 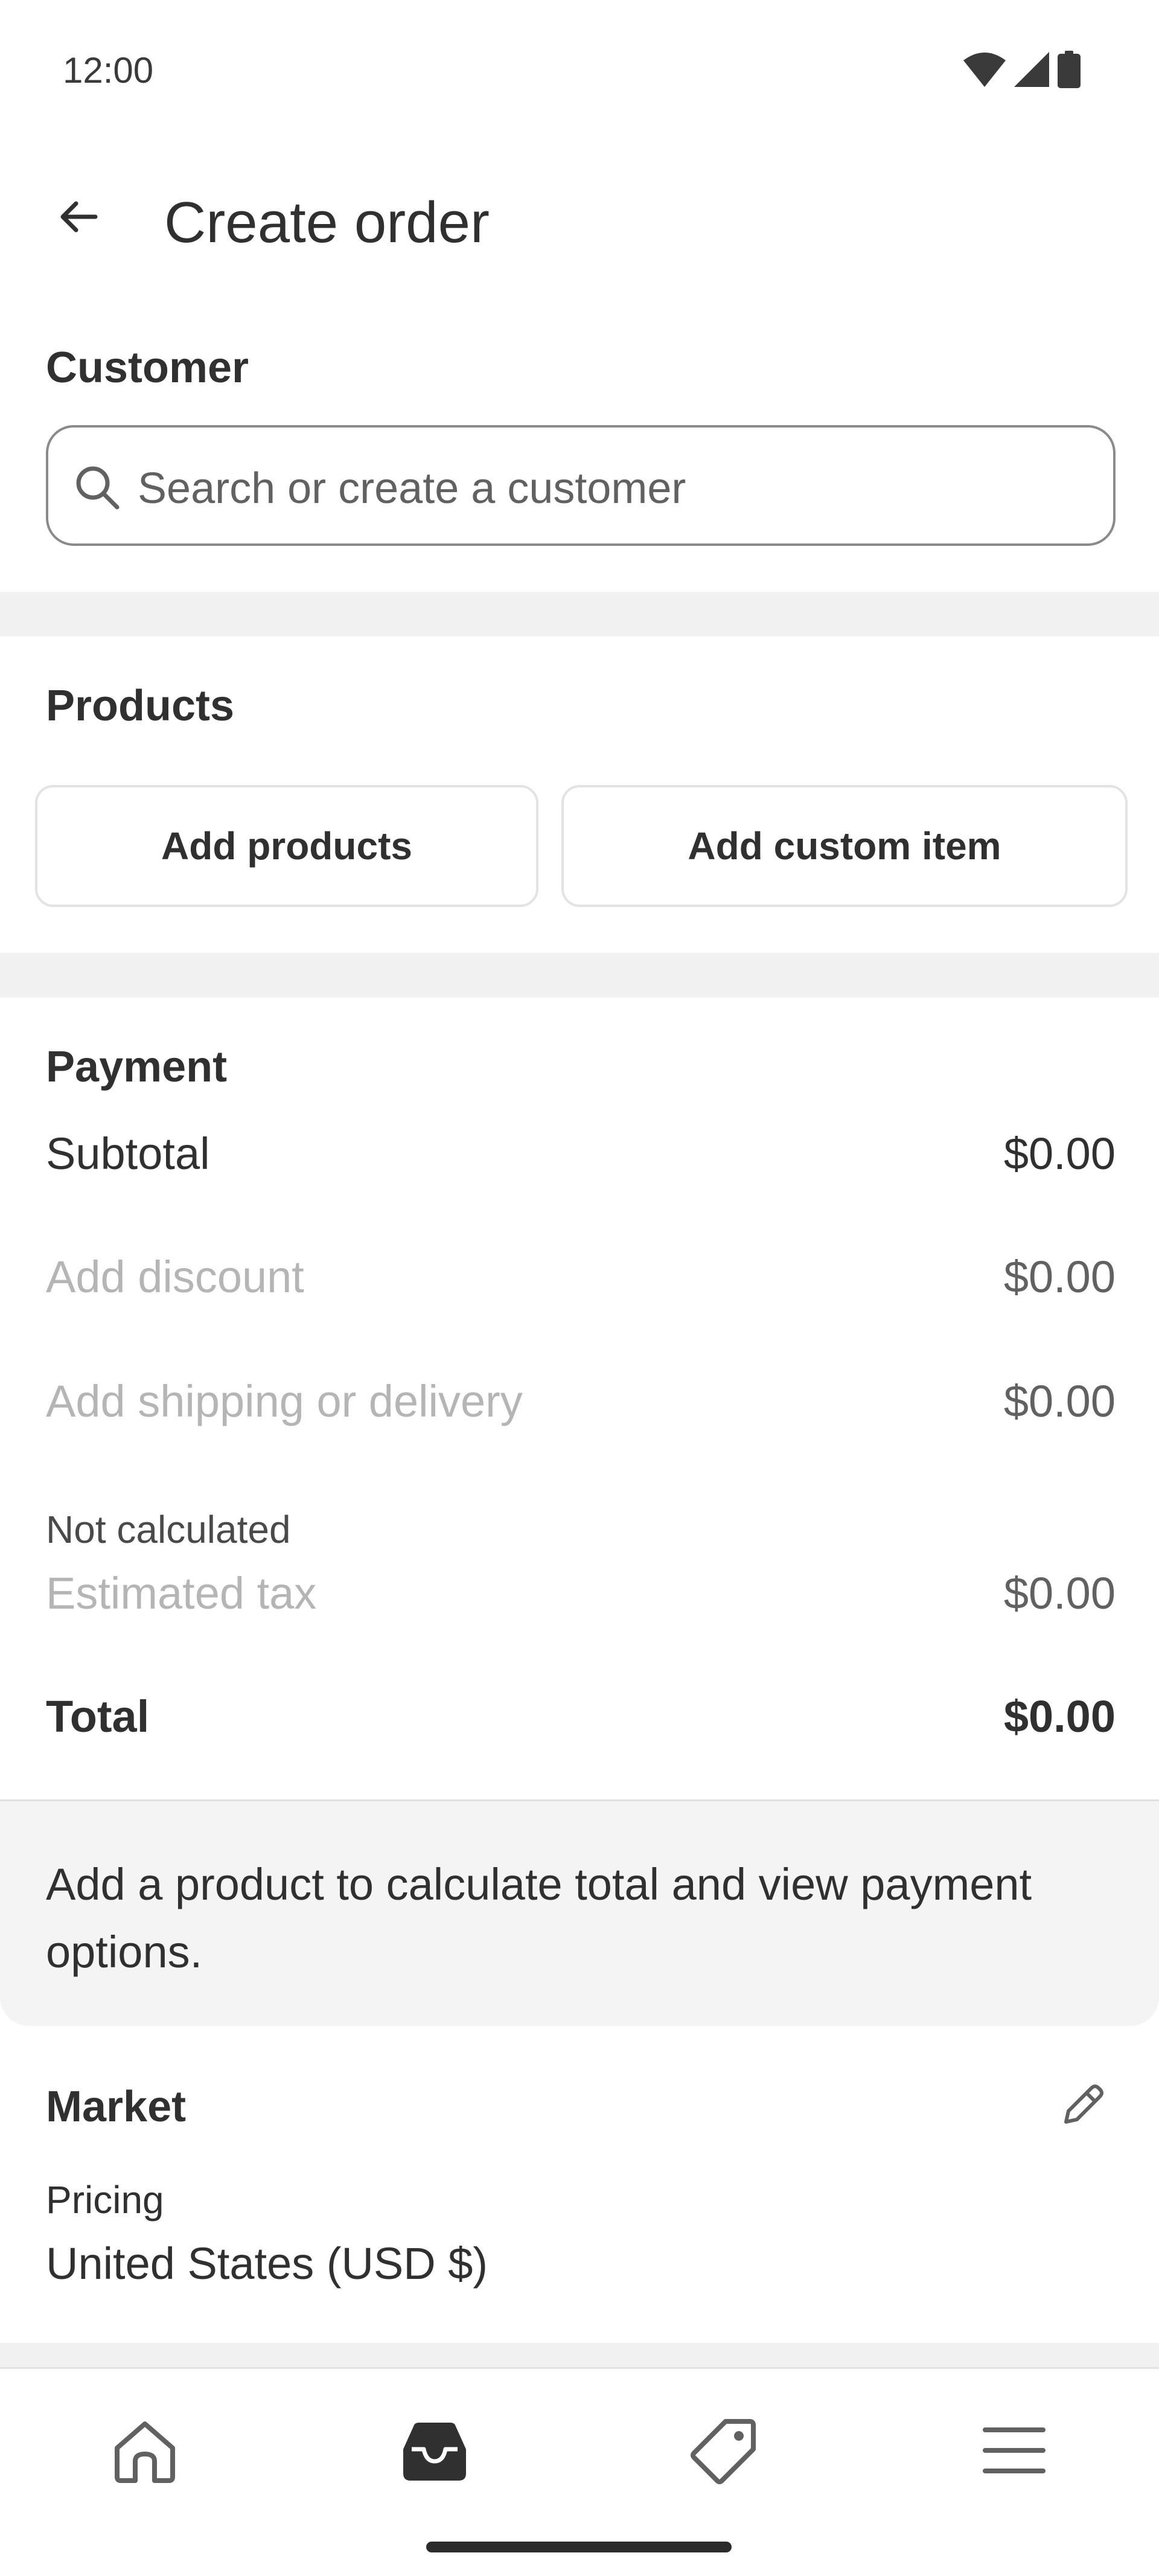 What do you see at coordinates (1059, 1593) in the screenshot?
I see `estimated-tax-value: $0.00` at bounding box center [1059, 1593].